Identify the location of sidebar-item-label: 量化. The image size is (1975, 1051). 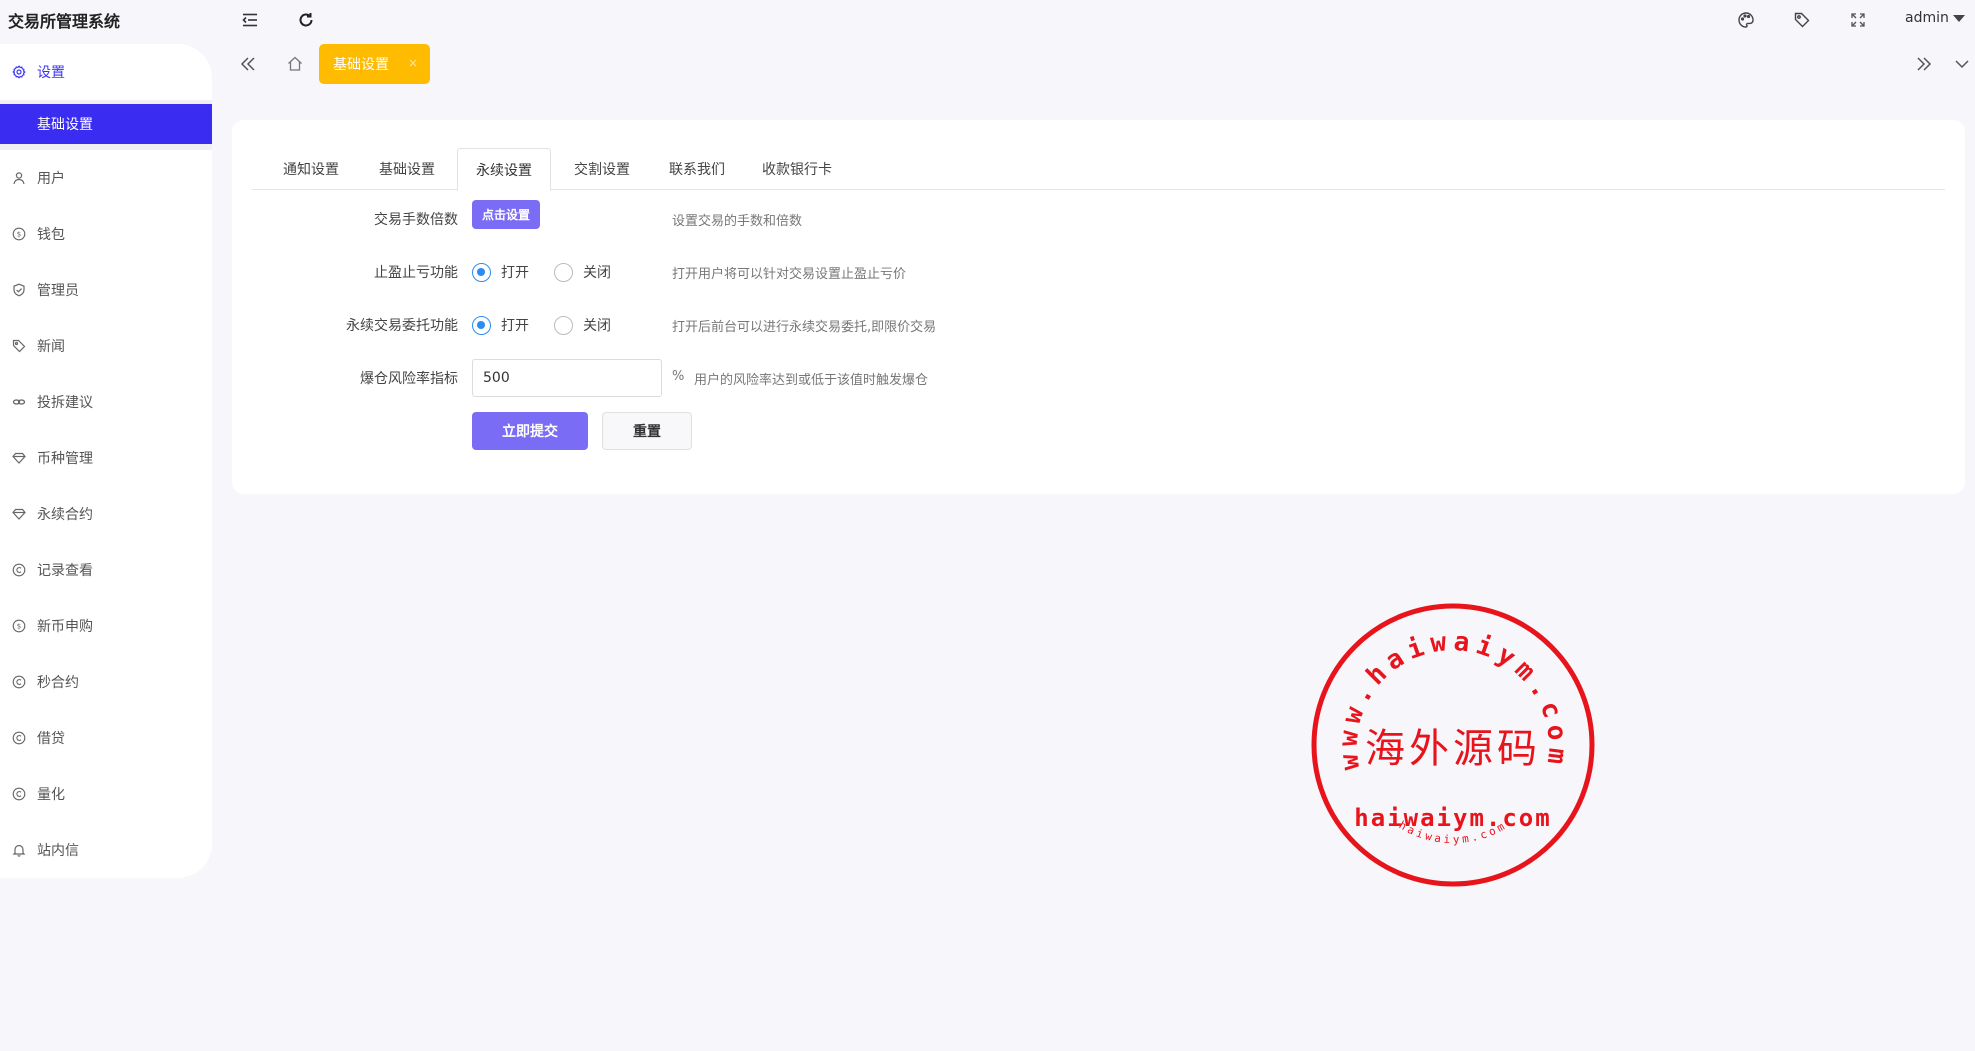
(51, 795).